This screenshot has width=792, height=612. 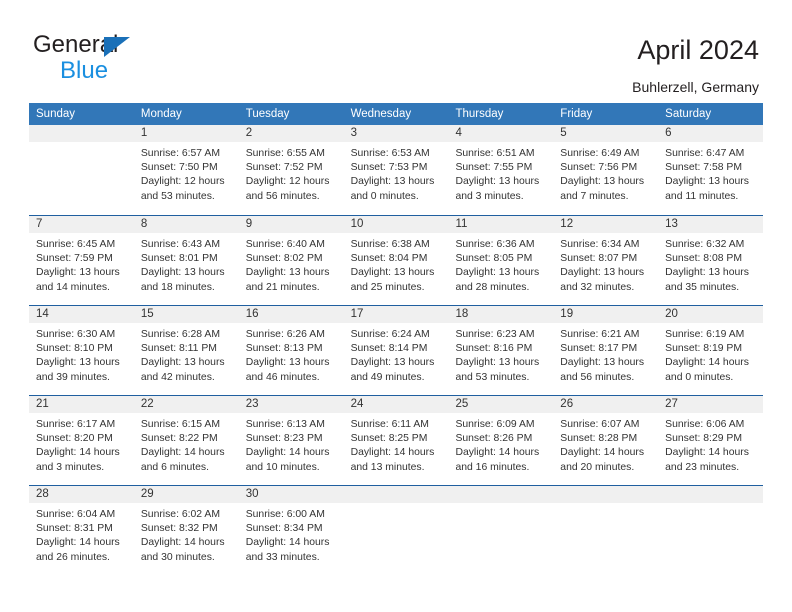 I want to click on sunrise-text: Sunrise: 6:32 AM, so click(x=705, y=244).